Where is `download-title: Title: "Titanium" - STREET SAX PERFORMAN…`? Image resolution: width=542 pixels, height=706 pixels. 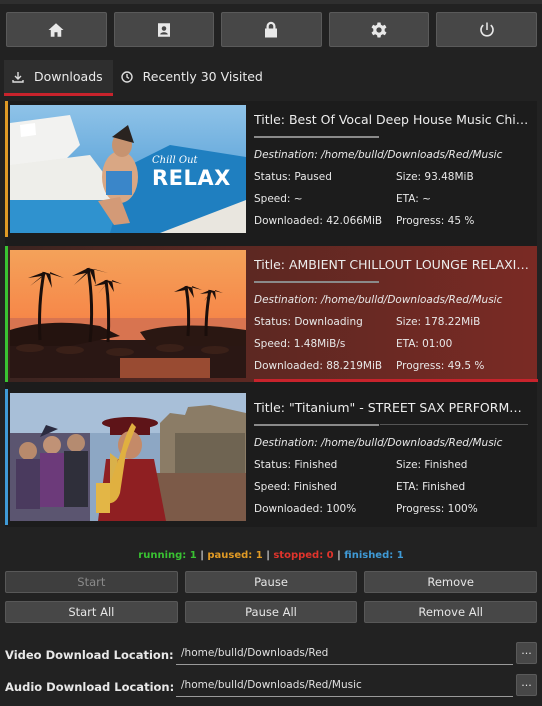 download-title: Title: "Titanium" - STREET SAX PERFORMAN… is located at coordinates (392, 407).